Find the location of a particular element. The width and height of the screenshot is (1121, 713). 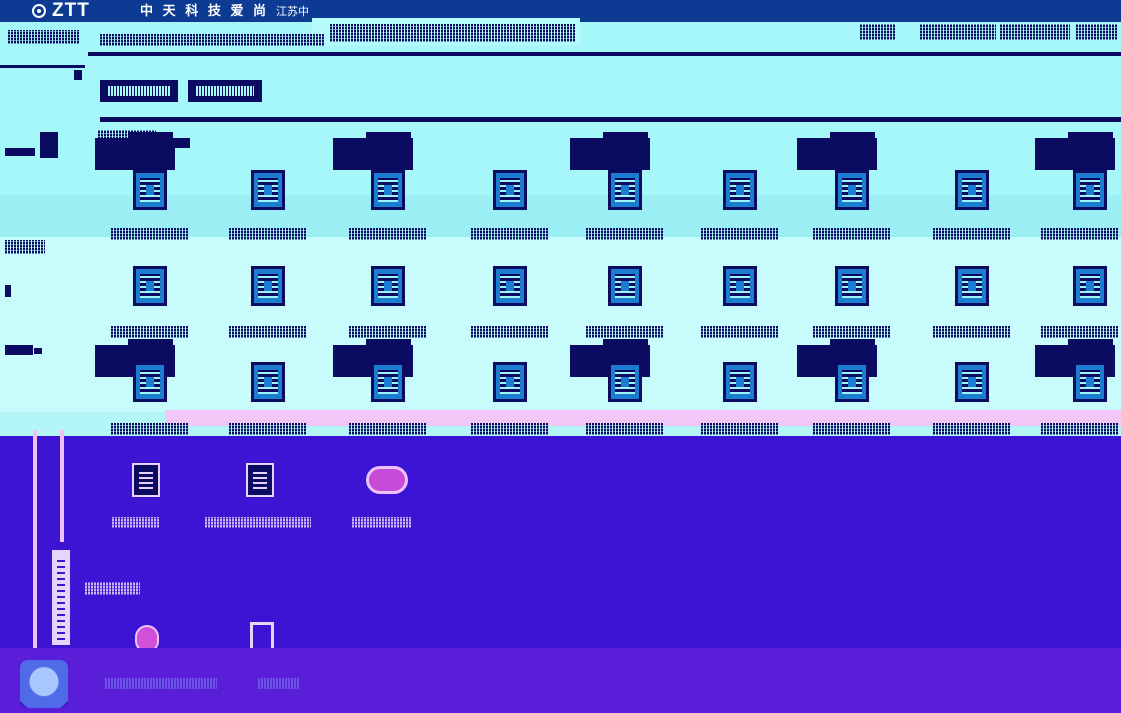

user-avatar is located at coordinates (44, 684).